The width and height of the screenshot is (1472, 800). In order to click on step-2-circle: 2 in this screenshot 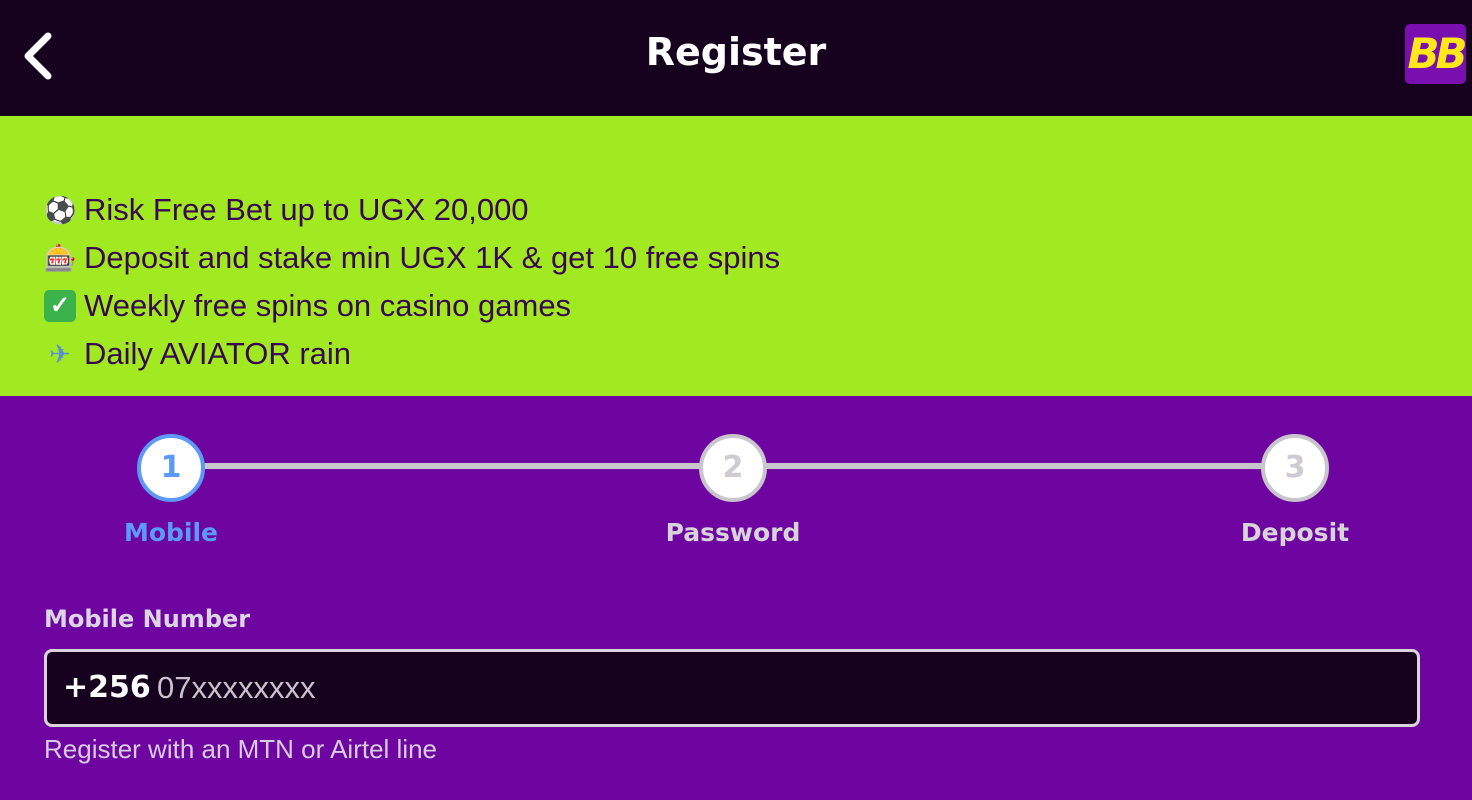, I will do `click(733, 468)`.